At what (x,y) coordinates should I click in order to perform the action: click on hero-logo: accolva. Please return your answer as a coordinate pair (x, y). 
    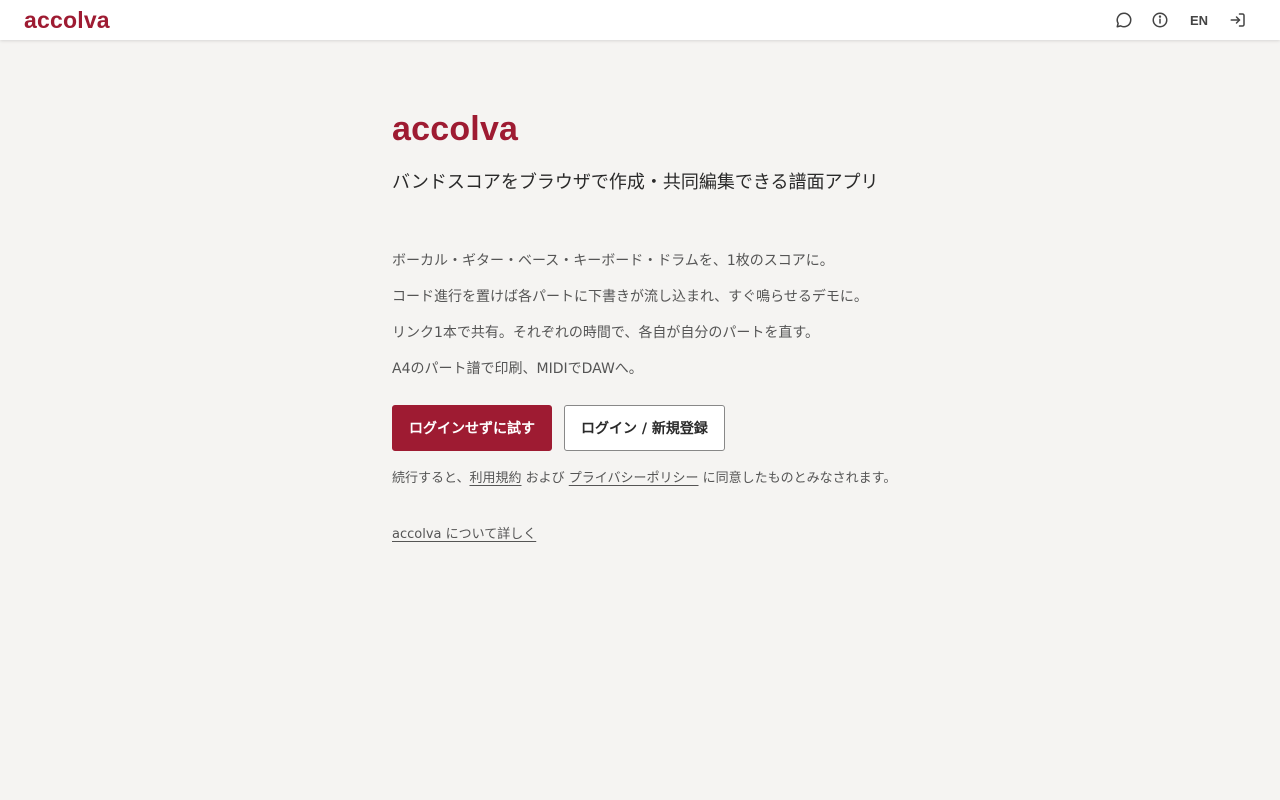
    Looking at the image, I should click on (455, 129).